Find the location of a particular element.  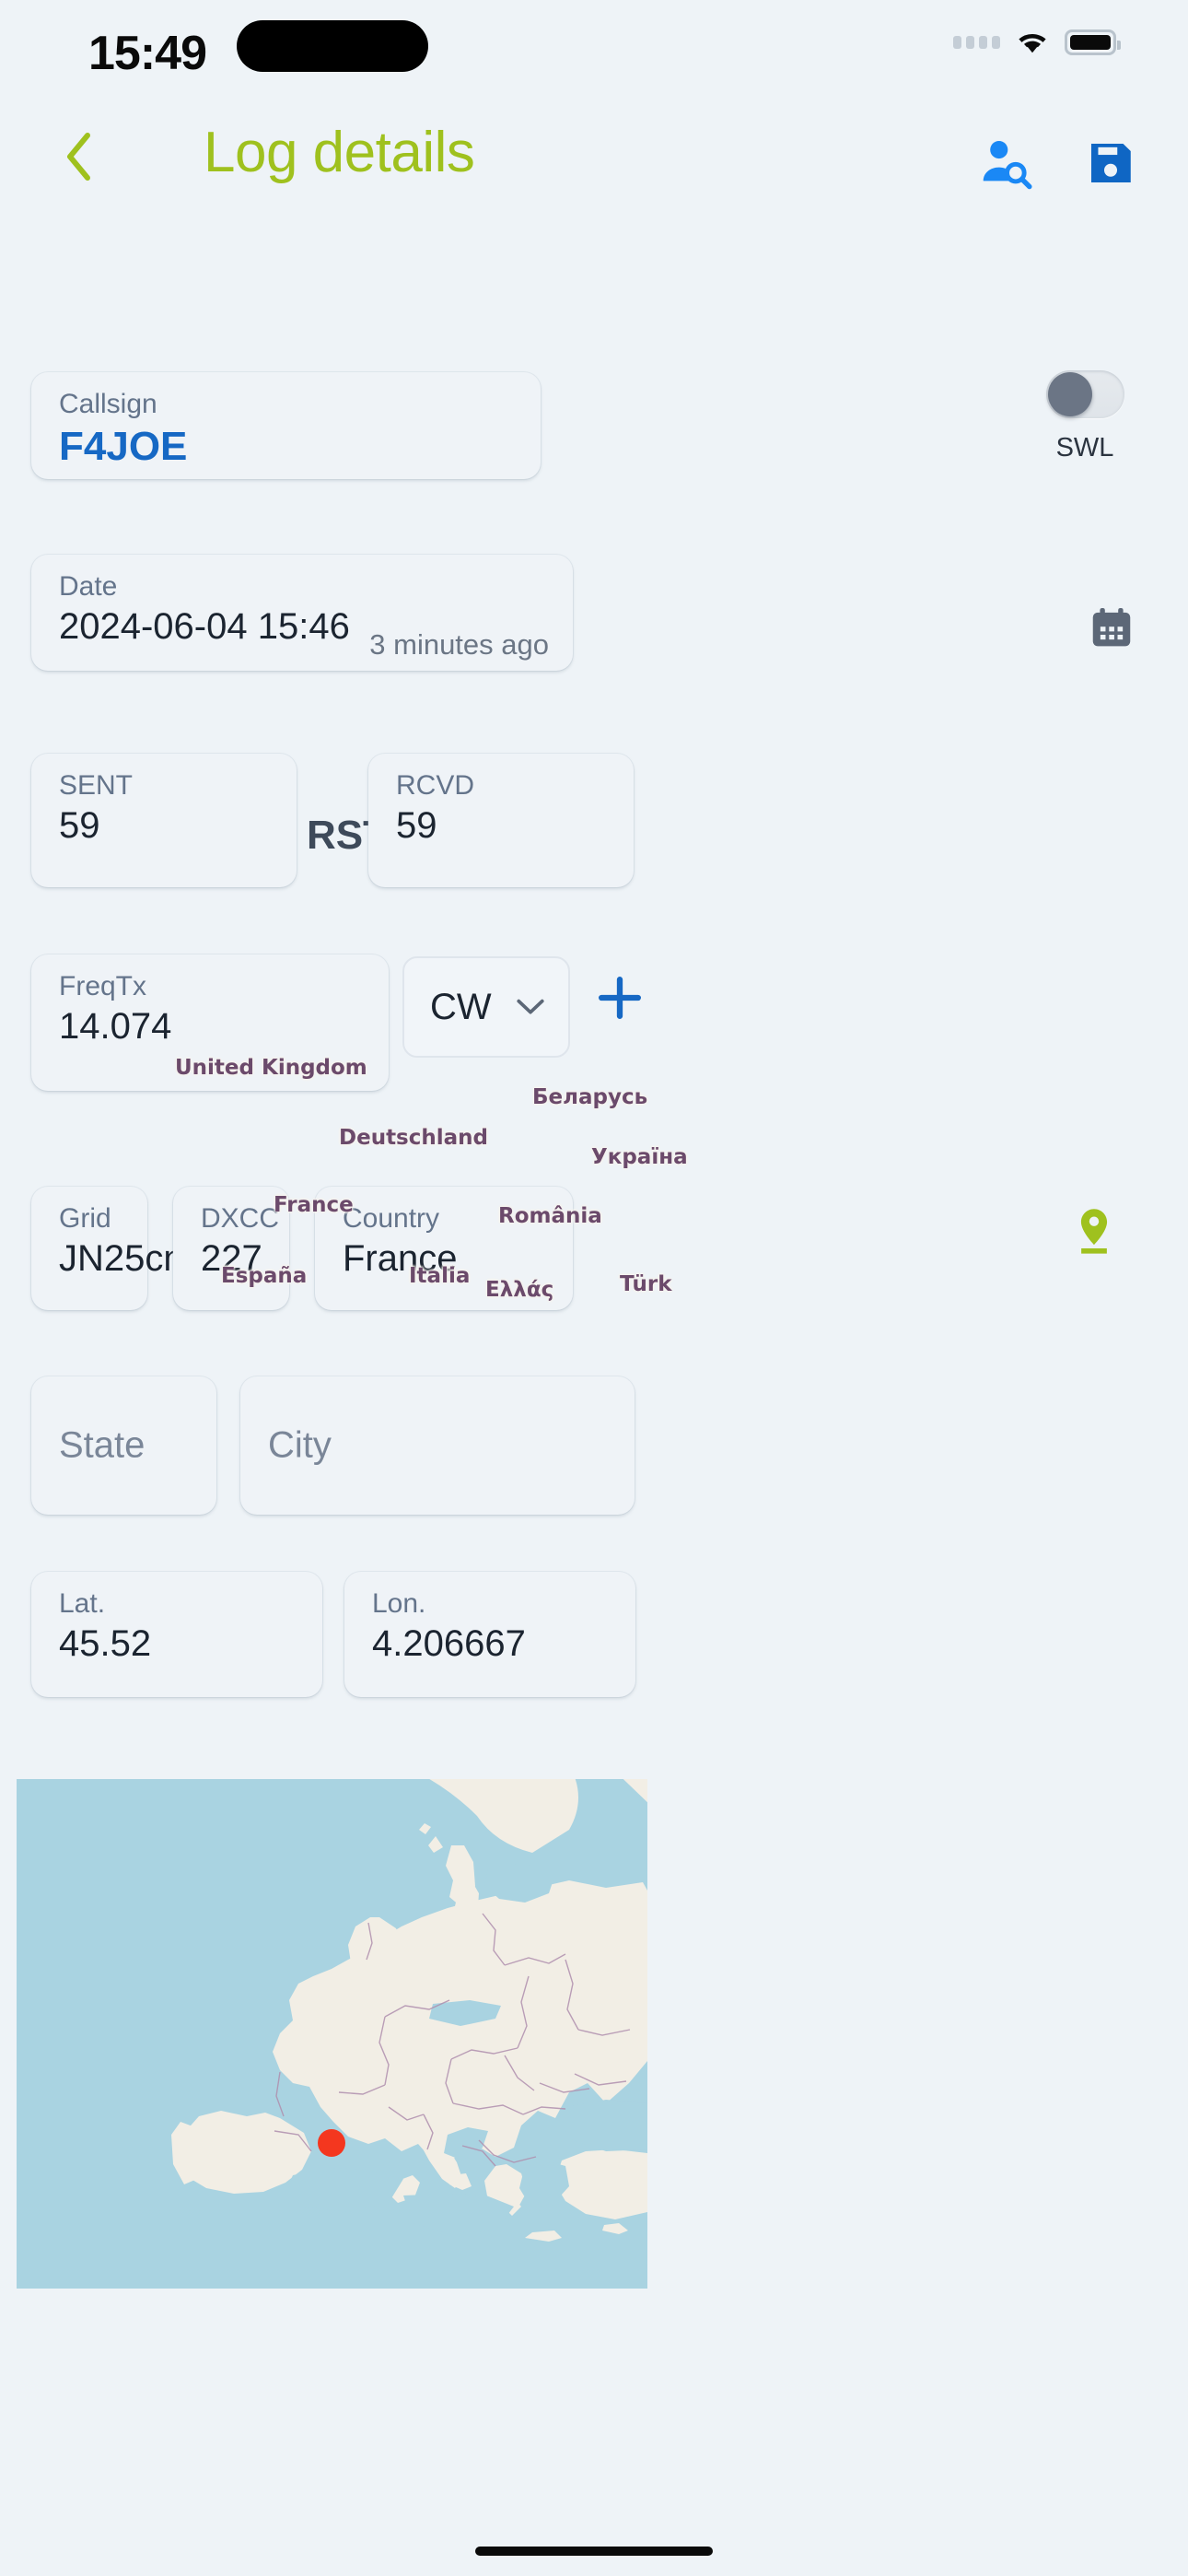

city-field: City is located at coordinates (437, 1445).